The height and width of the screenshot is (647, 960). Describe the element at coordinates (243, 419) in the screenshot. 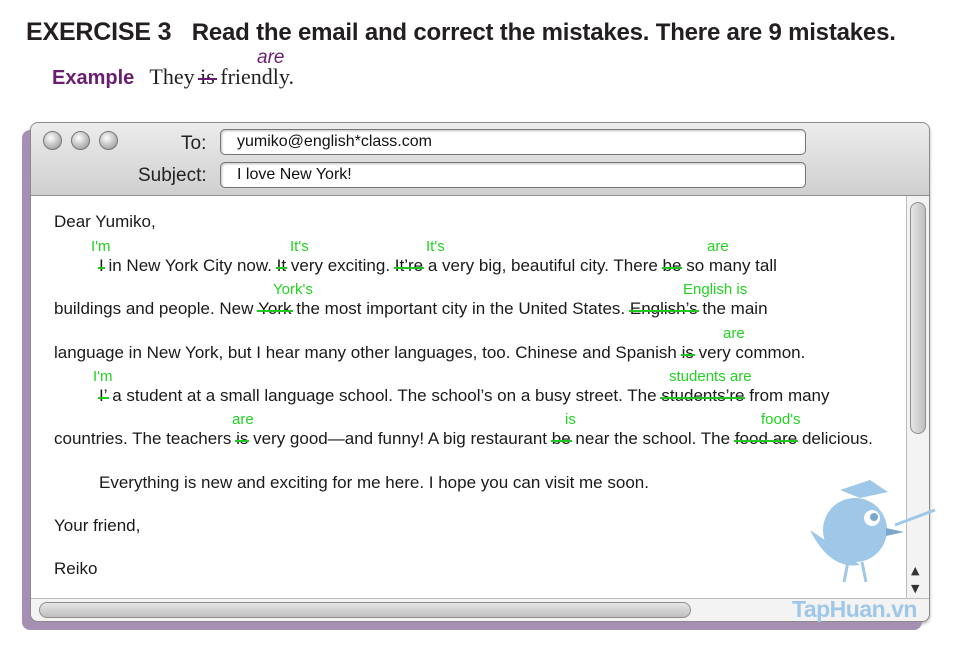

I see `correction-10: are` at that location.